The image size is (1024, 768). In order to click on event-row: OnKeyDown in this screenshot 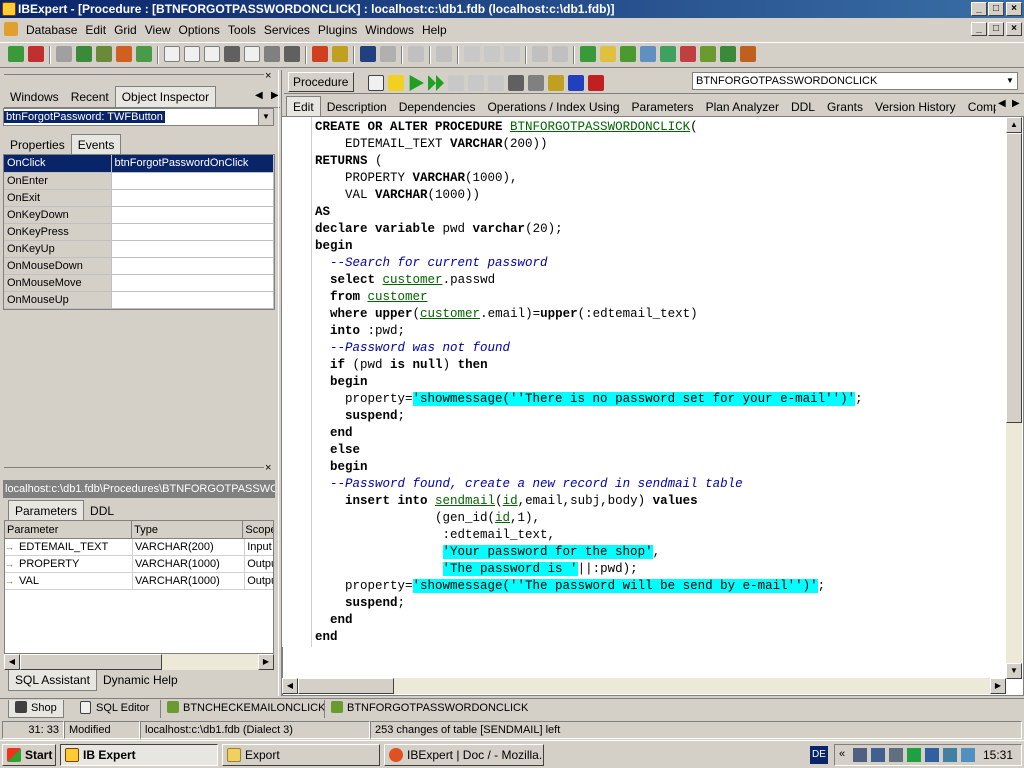, I will do `click(139, 215)`.